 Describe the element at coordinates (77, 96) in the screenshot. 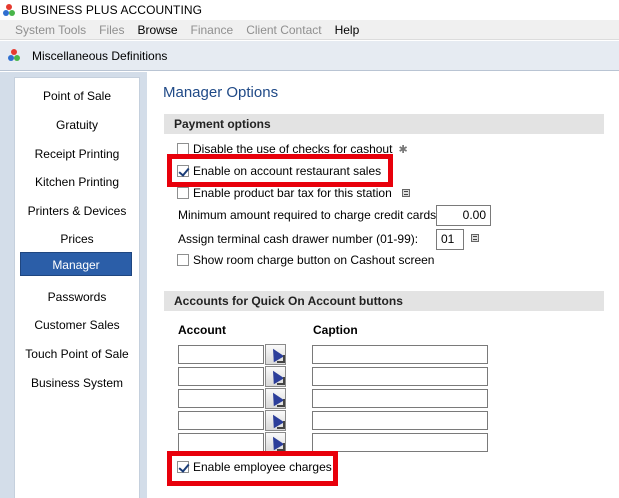

I see `sidebar-item-point-of-sale: Point of Sale` at that location.